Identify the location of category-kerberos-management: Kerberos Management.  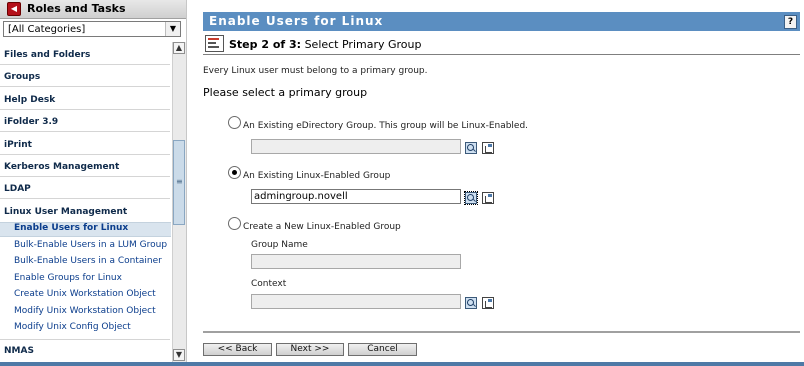
(61, 167).